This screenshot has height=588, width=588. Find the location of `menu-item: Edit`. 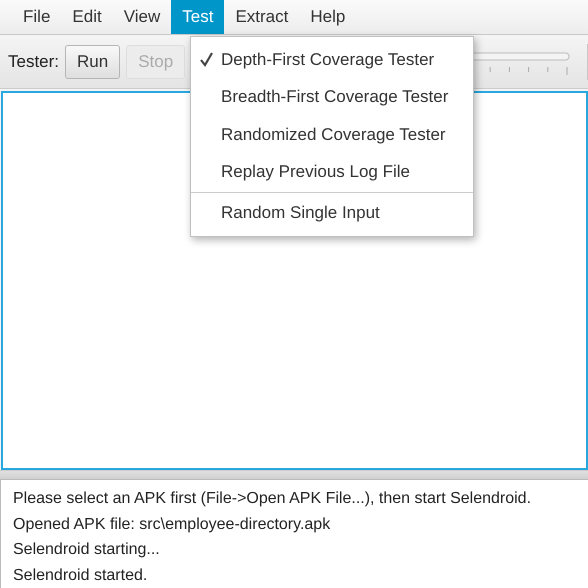

menu-item: Edit is located at coordinates (87, 17).